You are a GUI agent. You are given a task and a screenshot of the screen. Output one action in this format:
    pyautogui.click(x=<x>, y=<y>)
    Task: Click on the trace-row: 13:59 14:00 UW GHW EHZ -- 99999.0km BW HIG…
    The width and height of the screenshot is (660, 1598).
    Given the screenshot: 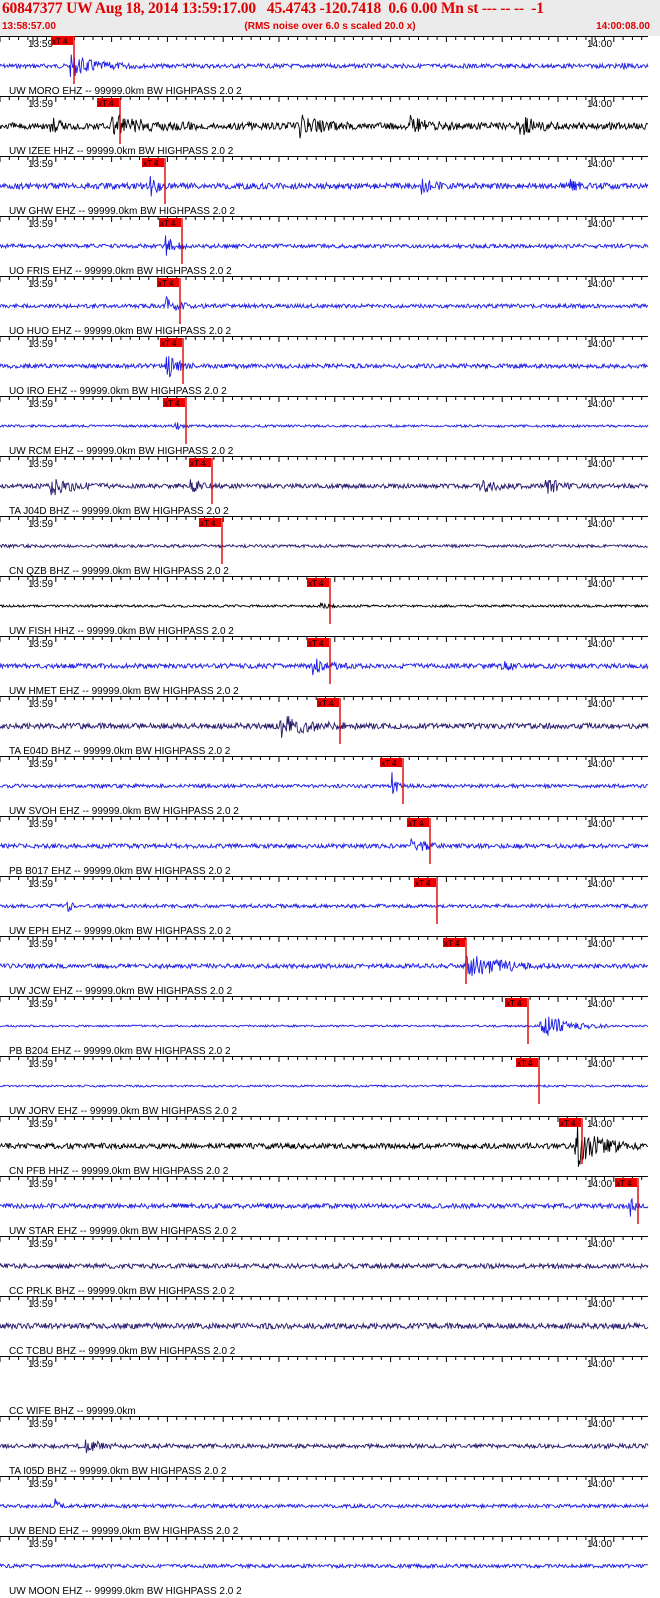 What is the action you would take?
    pyautogui.click(x=324, y=186)
    